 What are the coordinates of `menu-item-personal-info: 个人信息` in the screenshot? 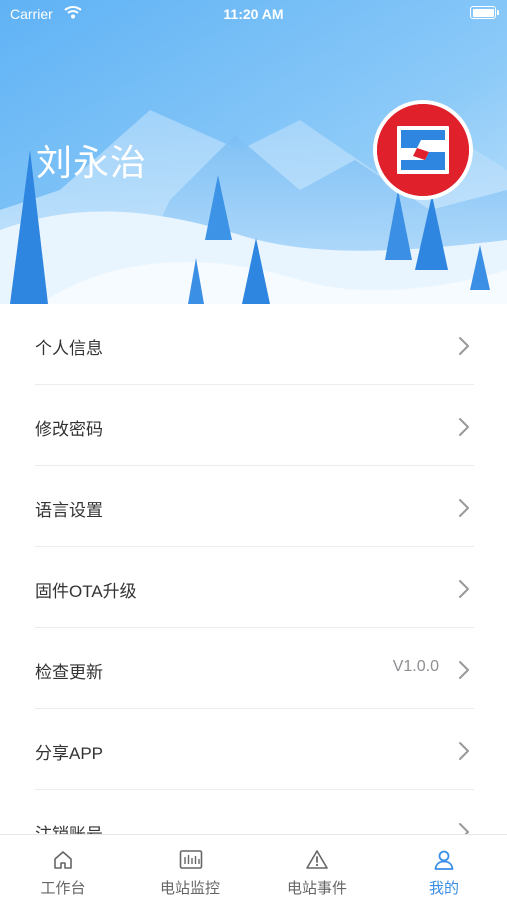 It's located at (254, 344).